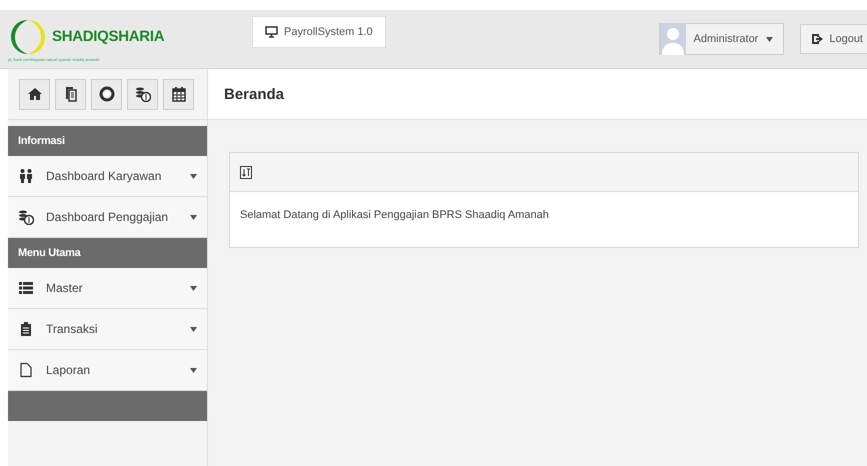  What do you see at coordinates (107, 253) in the screenshot?
I see `sidebar-section-header: Menu Utama` at bounding box center [107, 253].